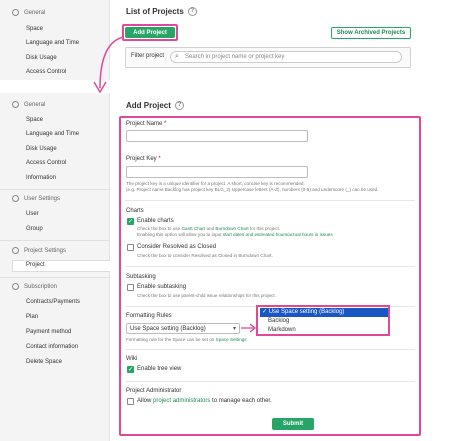 This screenshot has width=474, height=441. Describe the element at coordinates (293, 424) in the screenshot. I see `submit-button: Submit` at that location.